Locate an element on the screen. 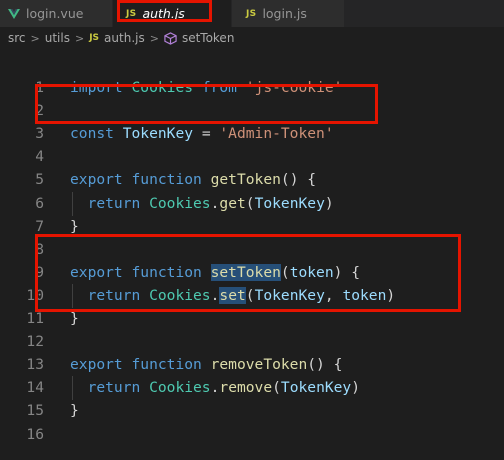  line-number: 4 is located at coordinates (39, 157).